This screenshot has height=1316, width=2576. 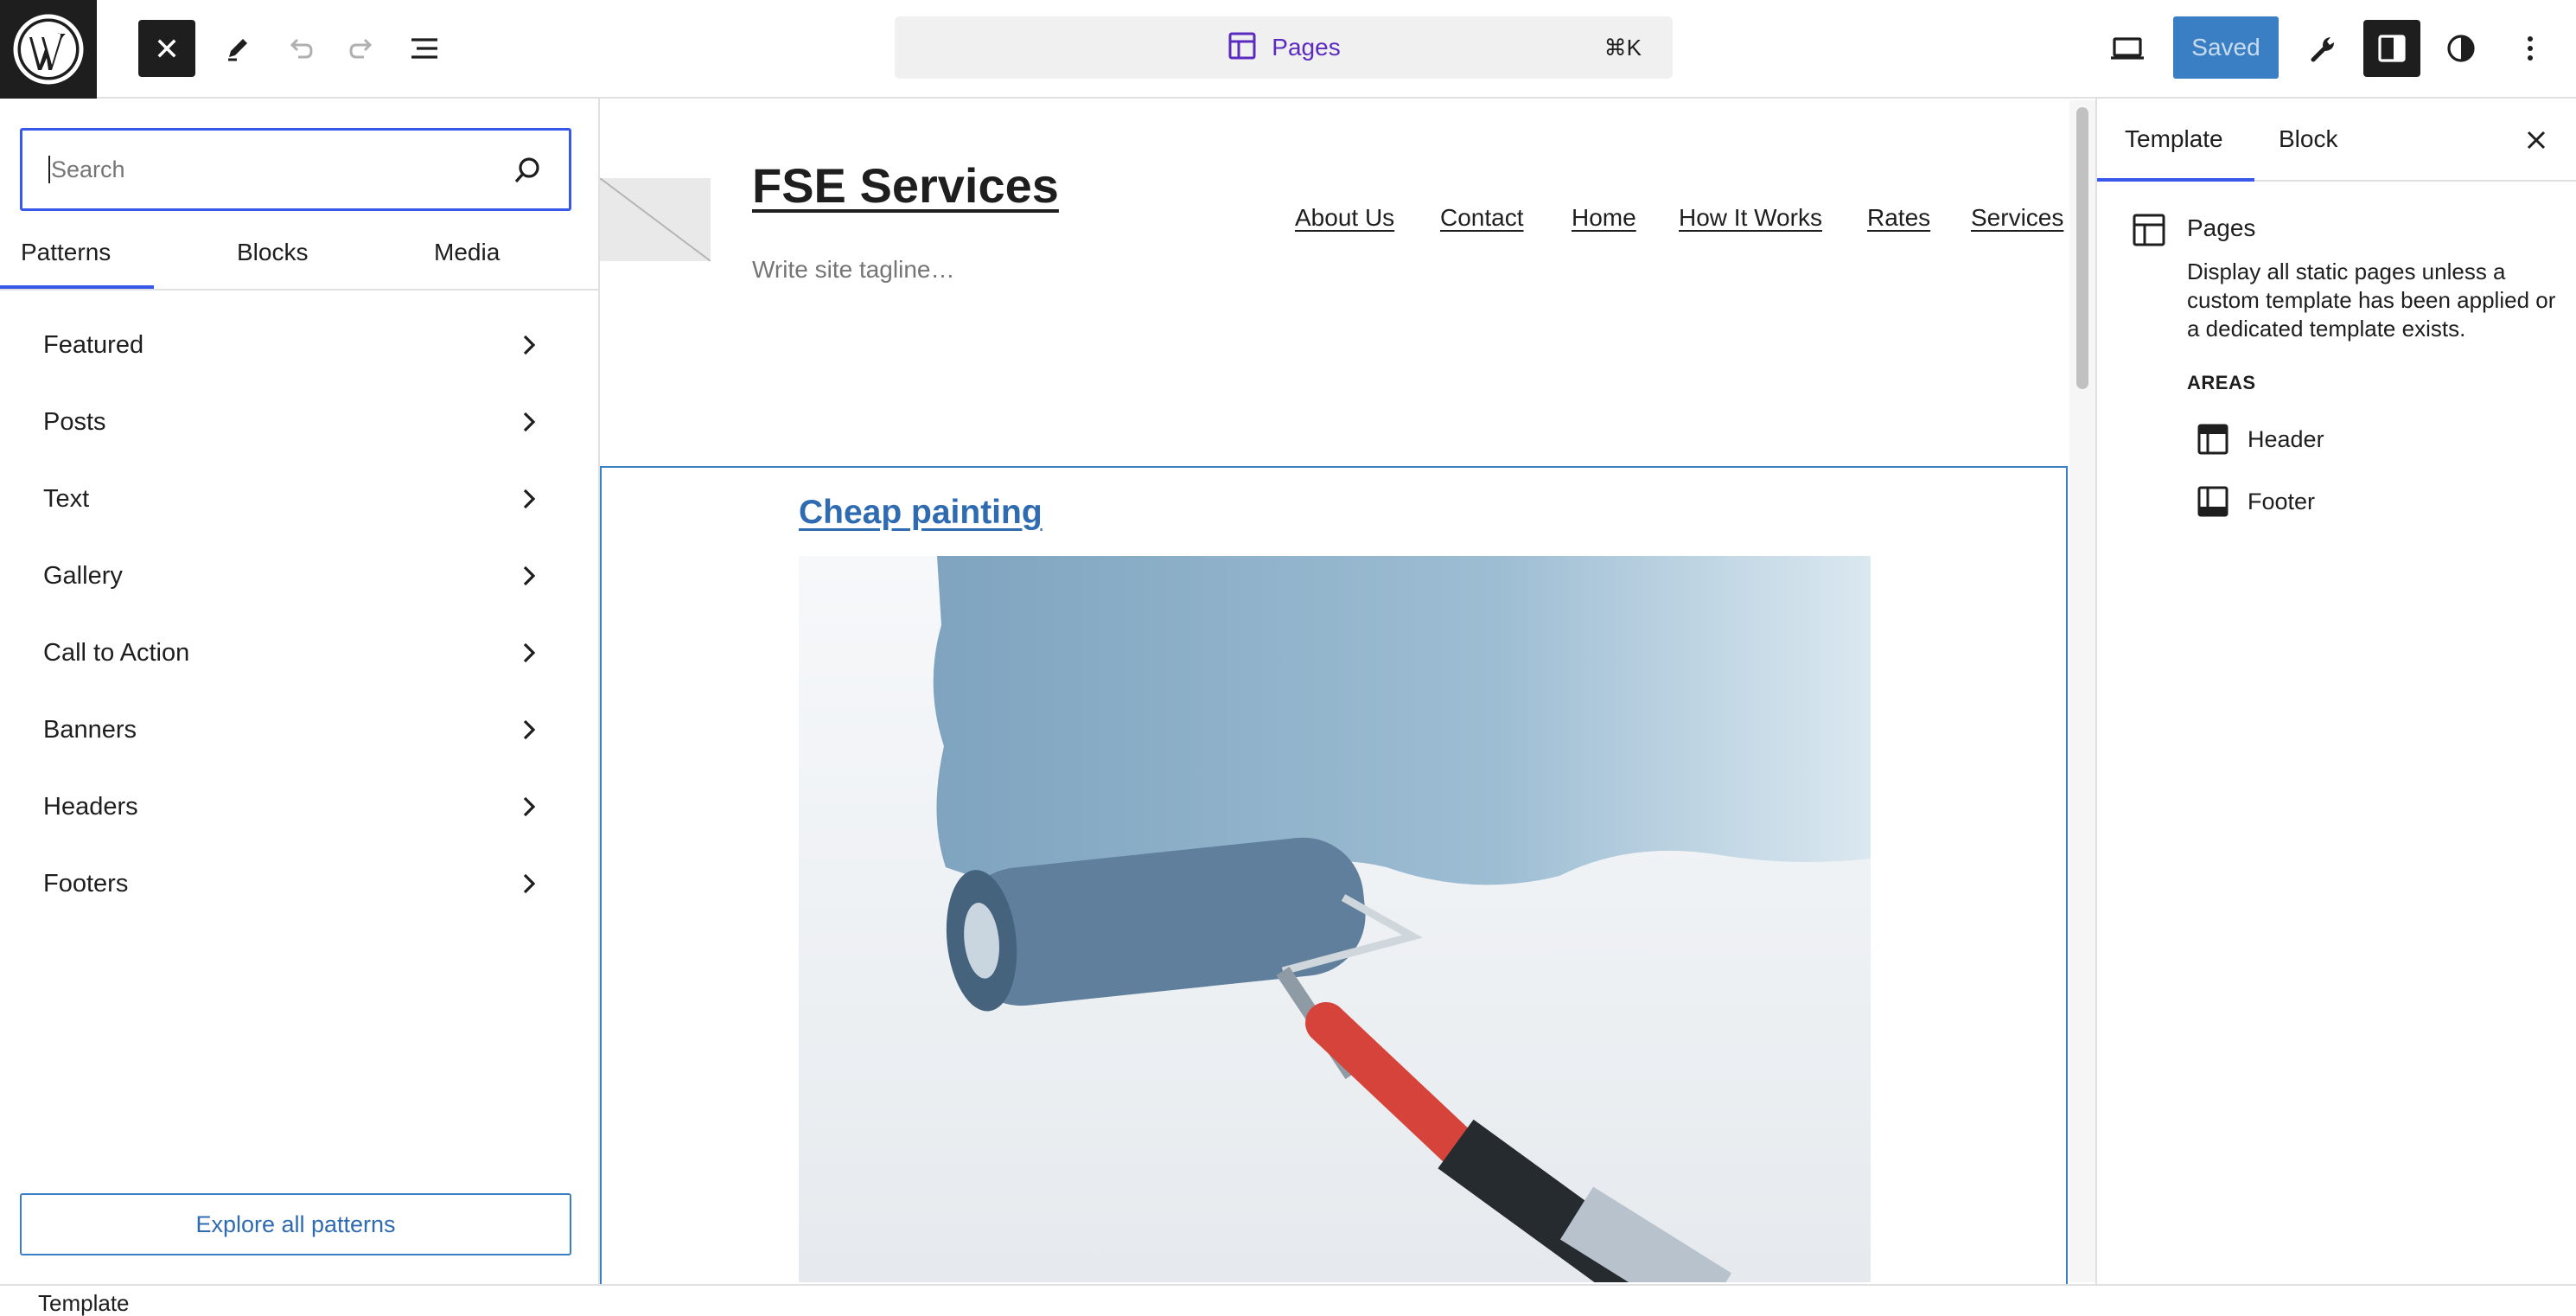 What do you see at coordinates (299, 897) in the screenshot?
I see `pattern-category-footers: Footers` at bounding box center [299, 897].